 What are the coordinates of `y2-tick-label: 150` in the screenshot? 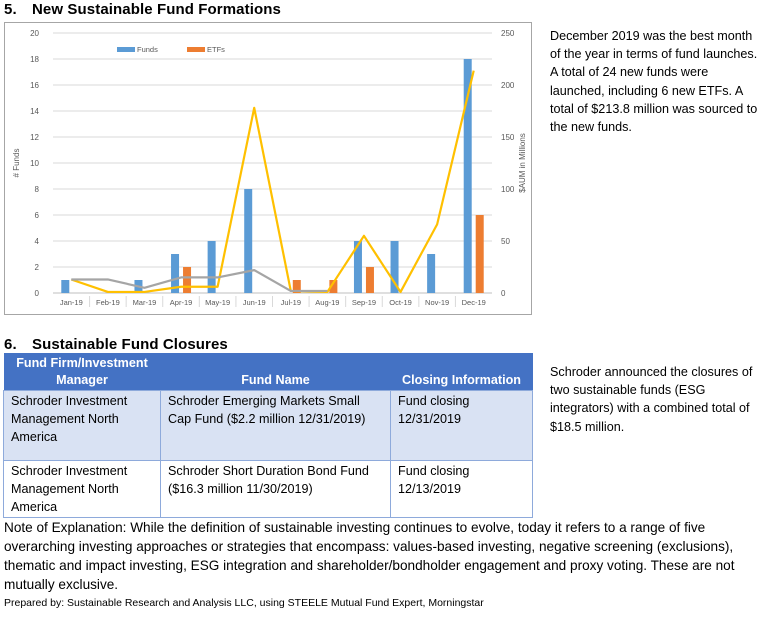 It's located at (508, 137).